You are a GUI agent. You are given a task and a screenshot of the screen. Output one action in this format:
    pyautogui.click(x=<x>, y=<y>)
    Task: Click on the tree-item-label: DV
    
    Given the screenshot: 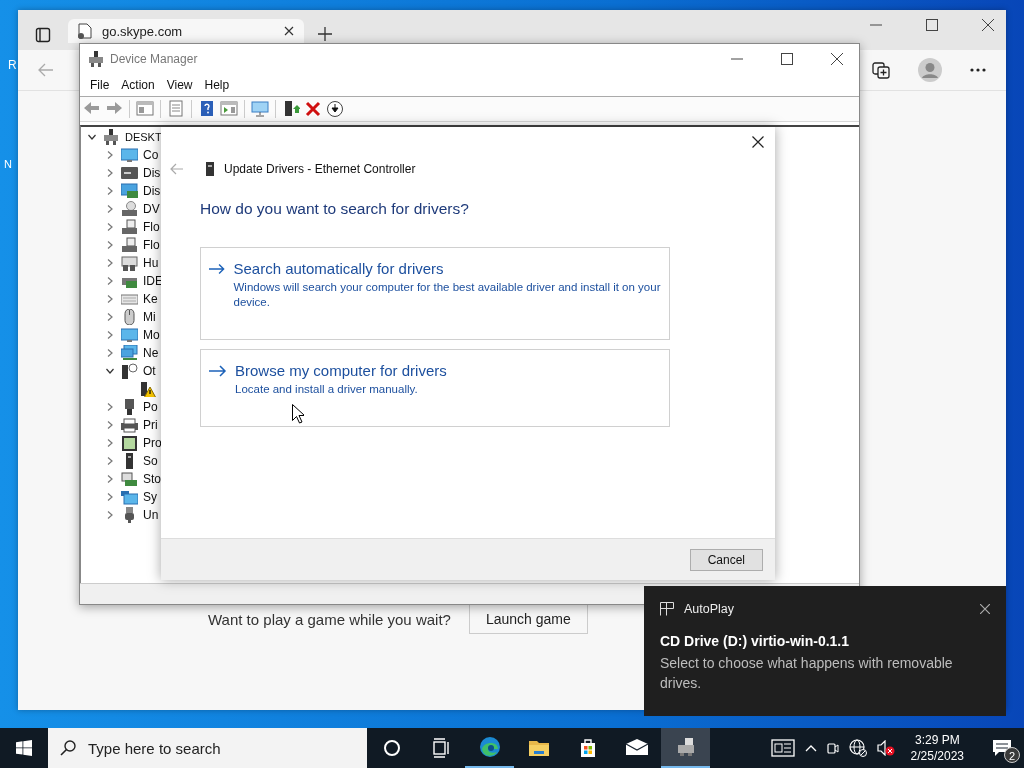 What is the action you would take?
    pyautogui.click(x=151, y=209)
    